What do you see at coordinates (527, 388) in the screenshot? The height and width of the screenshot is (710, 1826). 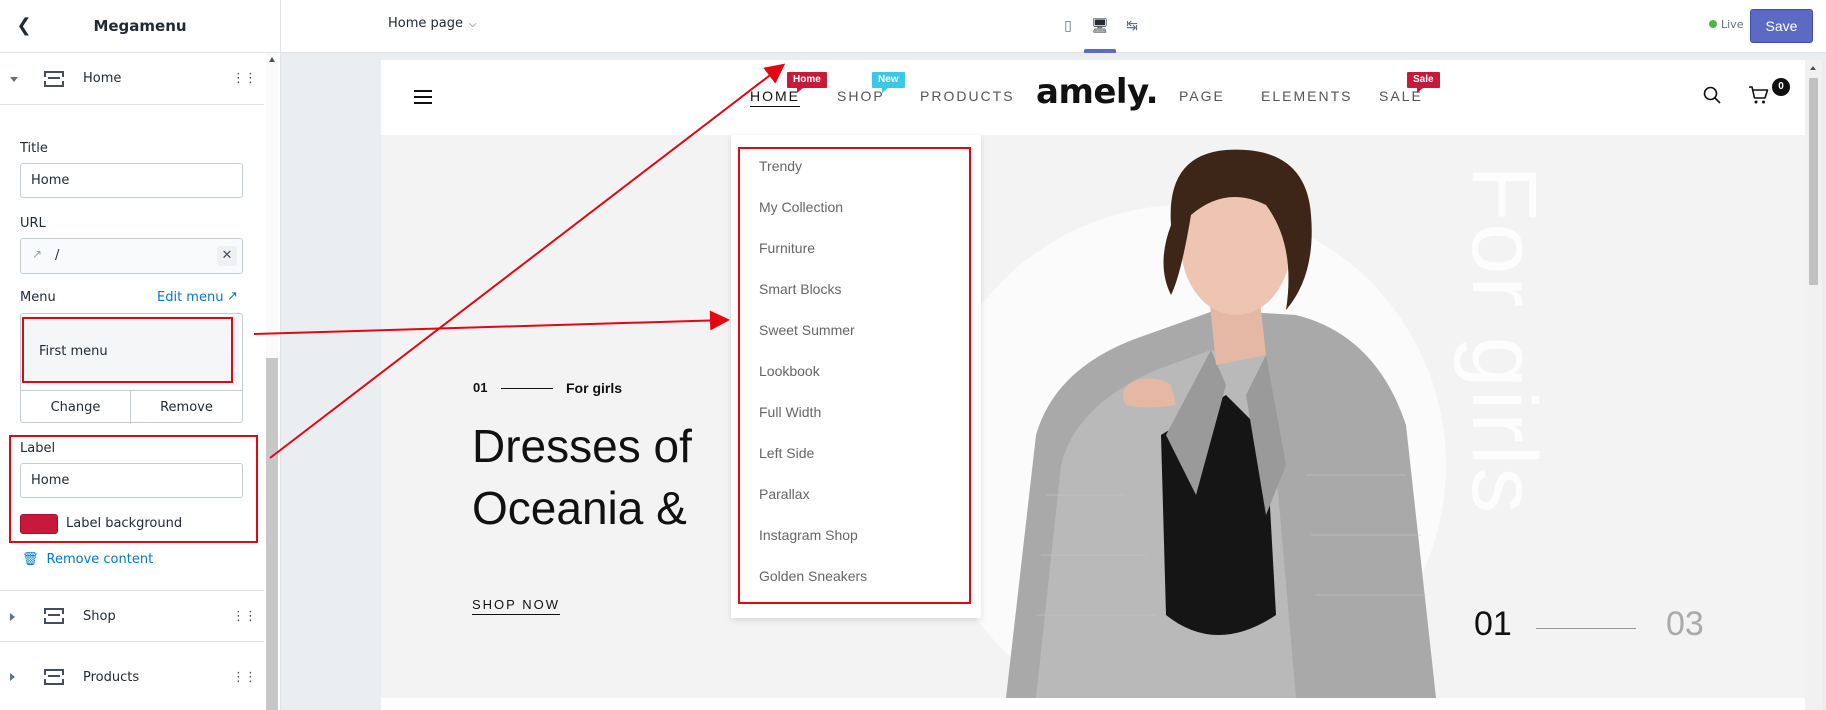 I see `hero-divider` at bounding box center [527, 388].